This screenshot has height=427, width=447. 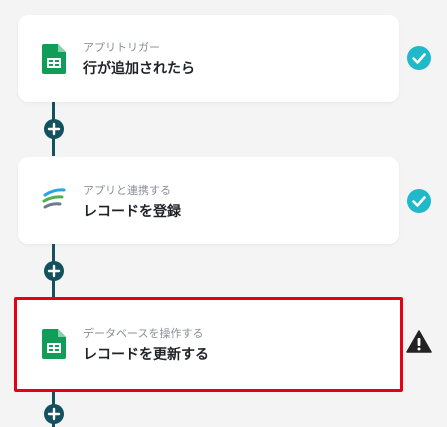 What do you see at coordinates (419, 342) in the screenshot?
I see `warning-icon` at bounding box center [419, 342].